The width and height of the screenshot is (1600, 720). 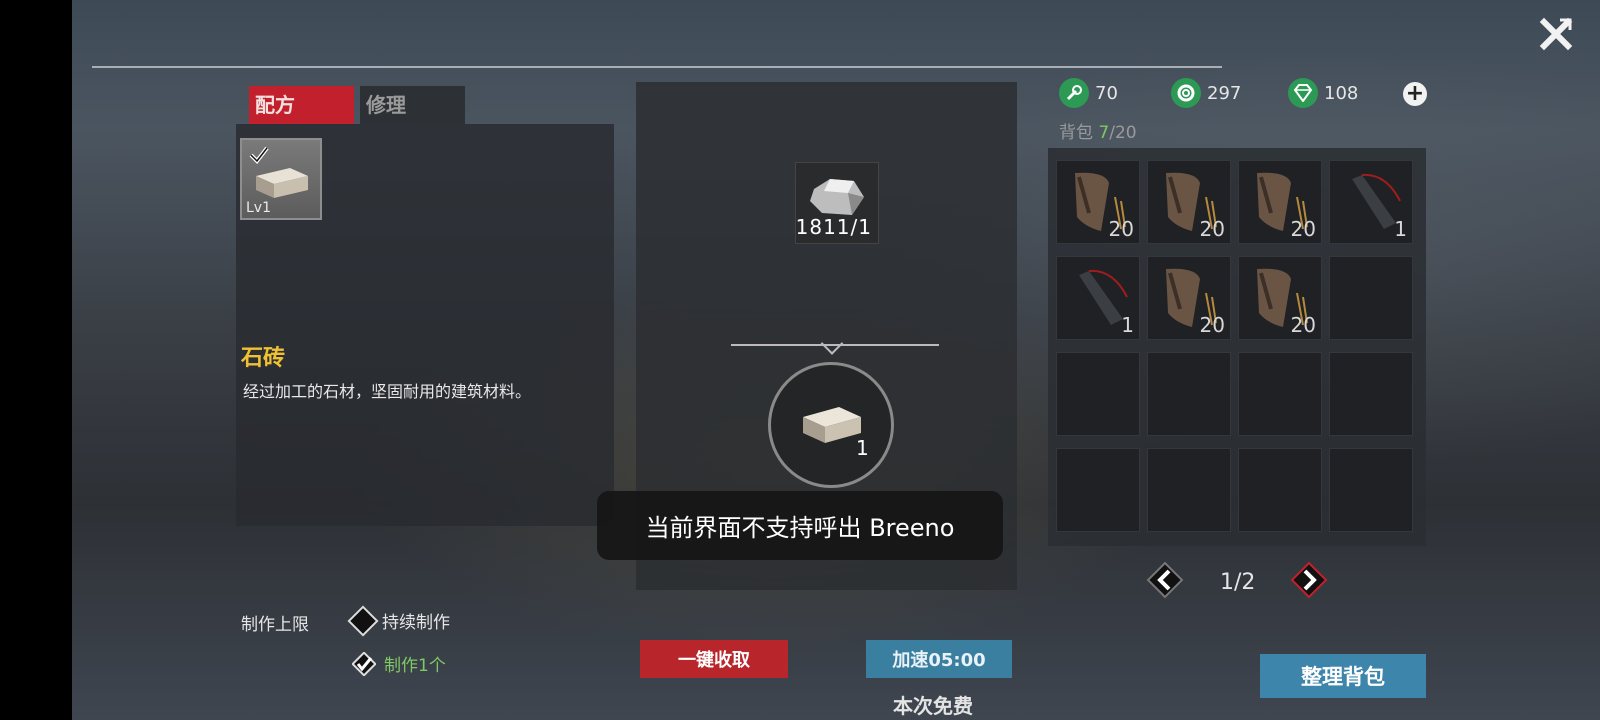 I want to click on stone-icon, so click(x=837, y=197).